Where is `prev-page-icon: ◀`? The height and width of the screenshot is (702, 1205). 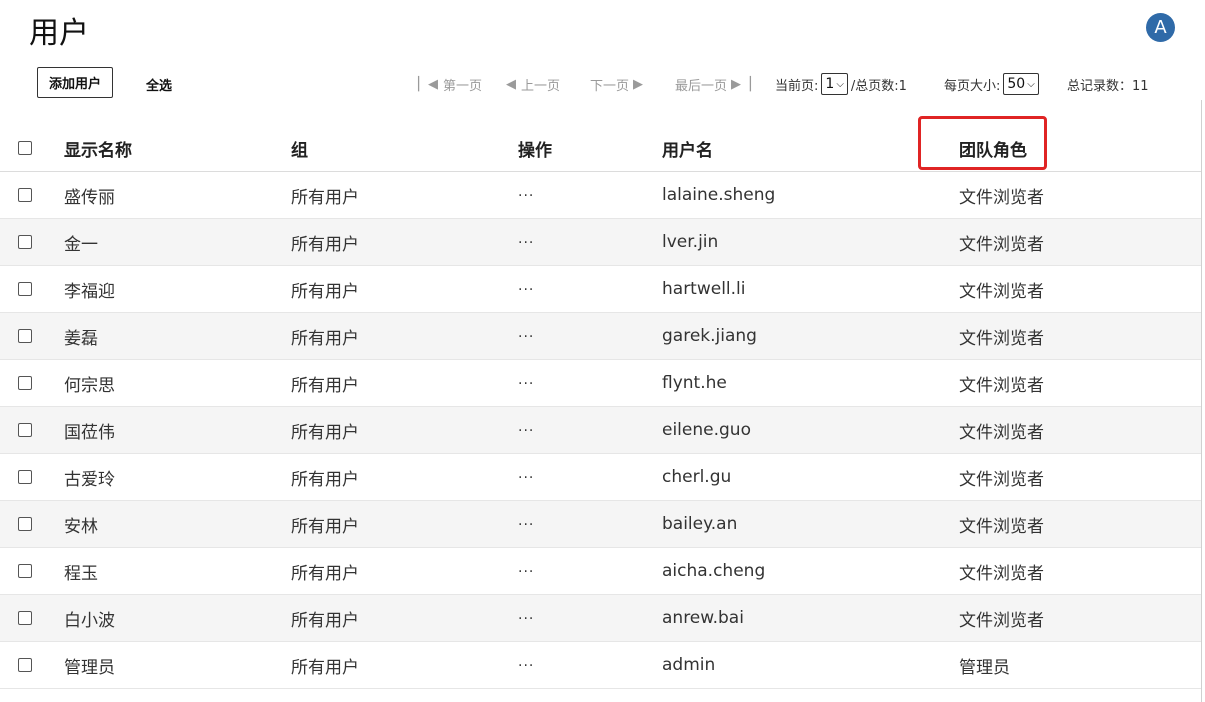
prev-page-icon: ◀ is located at coordinates (511, 84).